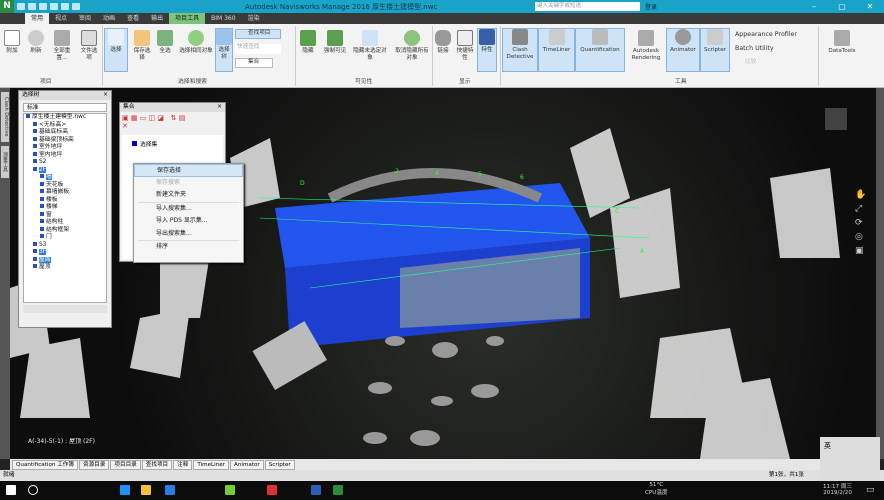 This screenshot has width=884, height=500. Describe the element at coordinates (443, 42) in the screenshot. I see `links-button: 链接` at that location.